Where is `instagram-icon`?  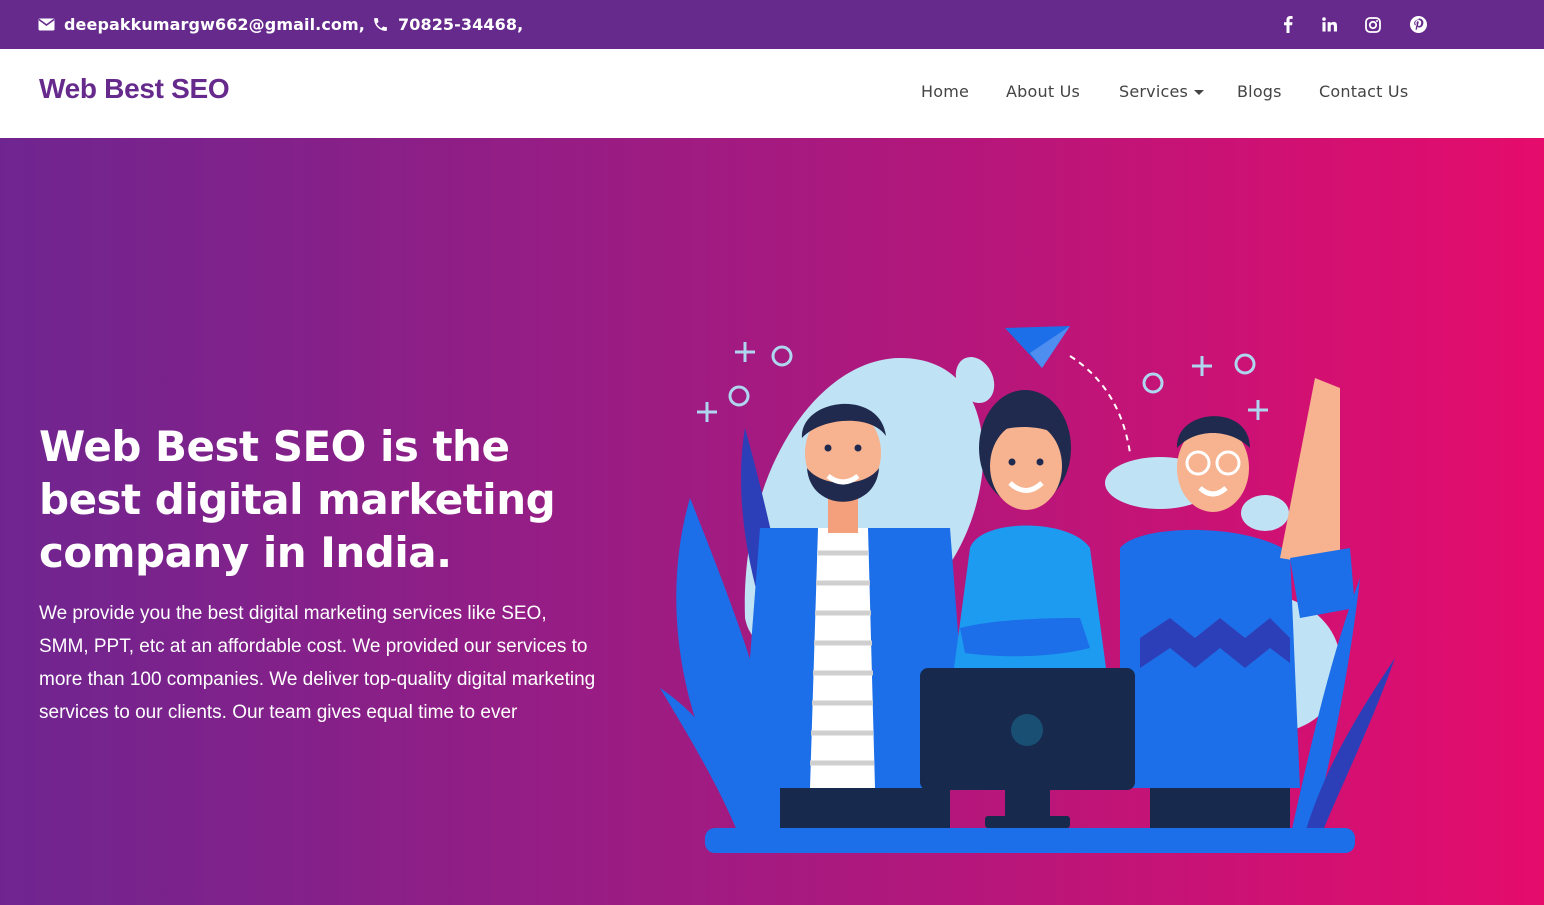 instagram-icon is located at coordinates (1373, 24).